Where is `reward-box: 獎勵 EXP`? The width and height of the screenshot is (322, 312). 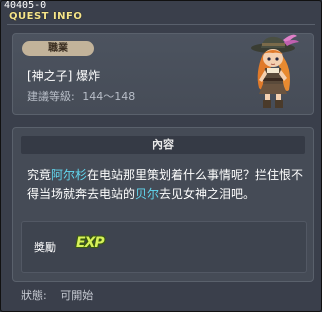 reward-box: 獎勵 EXP is located at coordinates (164, 247).